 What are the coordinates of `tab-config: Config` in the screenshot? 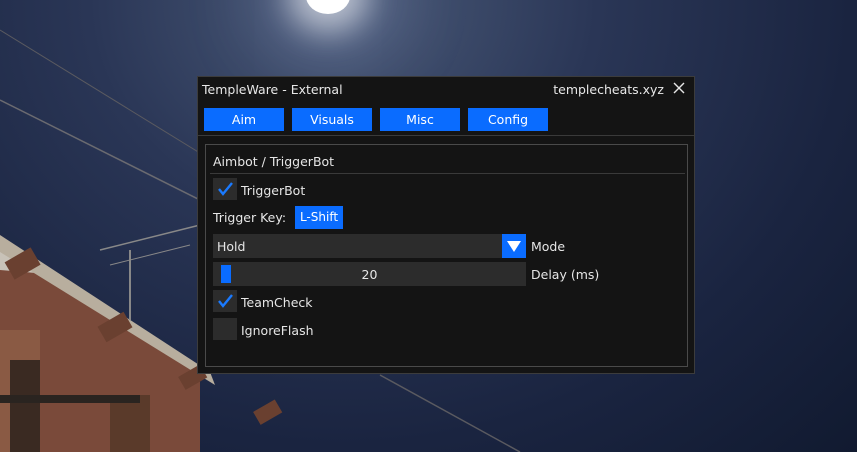 It's located at (508, 119).